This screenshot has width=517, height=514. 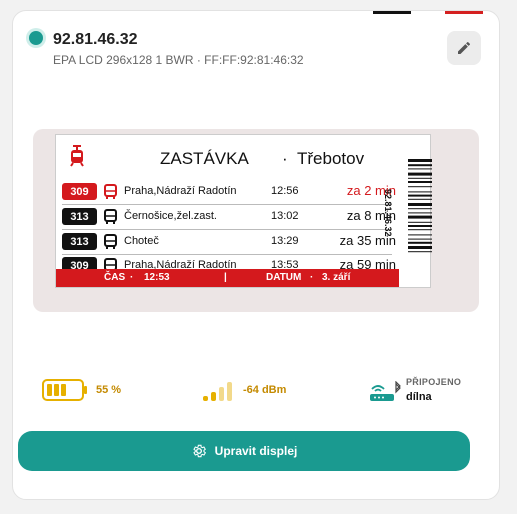 What do you see at coordinates (79, 191) in the screenshot?
I see `line-number-badge: 309` at bounding box center [79, 191].